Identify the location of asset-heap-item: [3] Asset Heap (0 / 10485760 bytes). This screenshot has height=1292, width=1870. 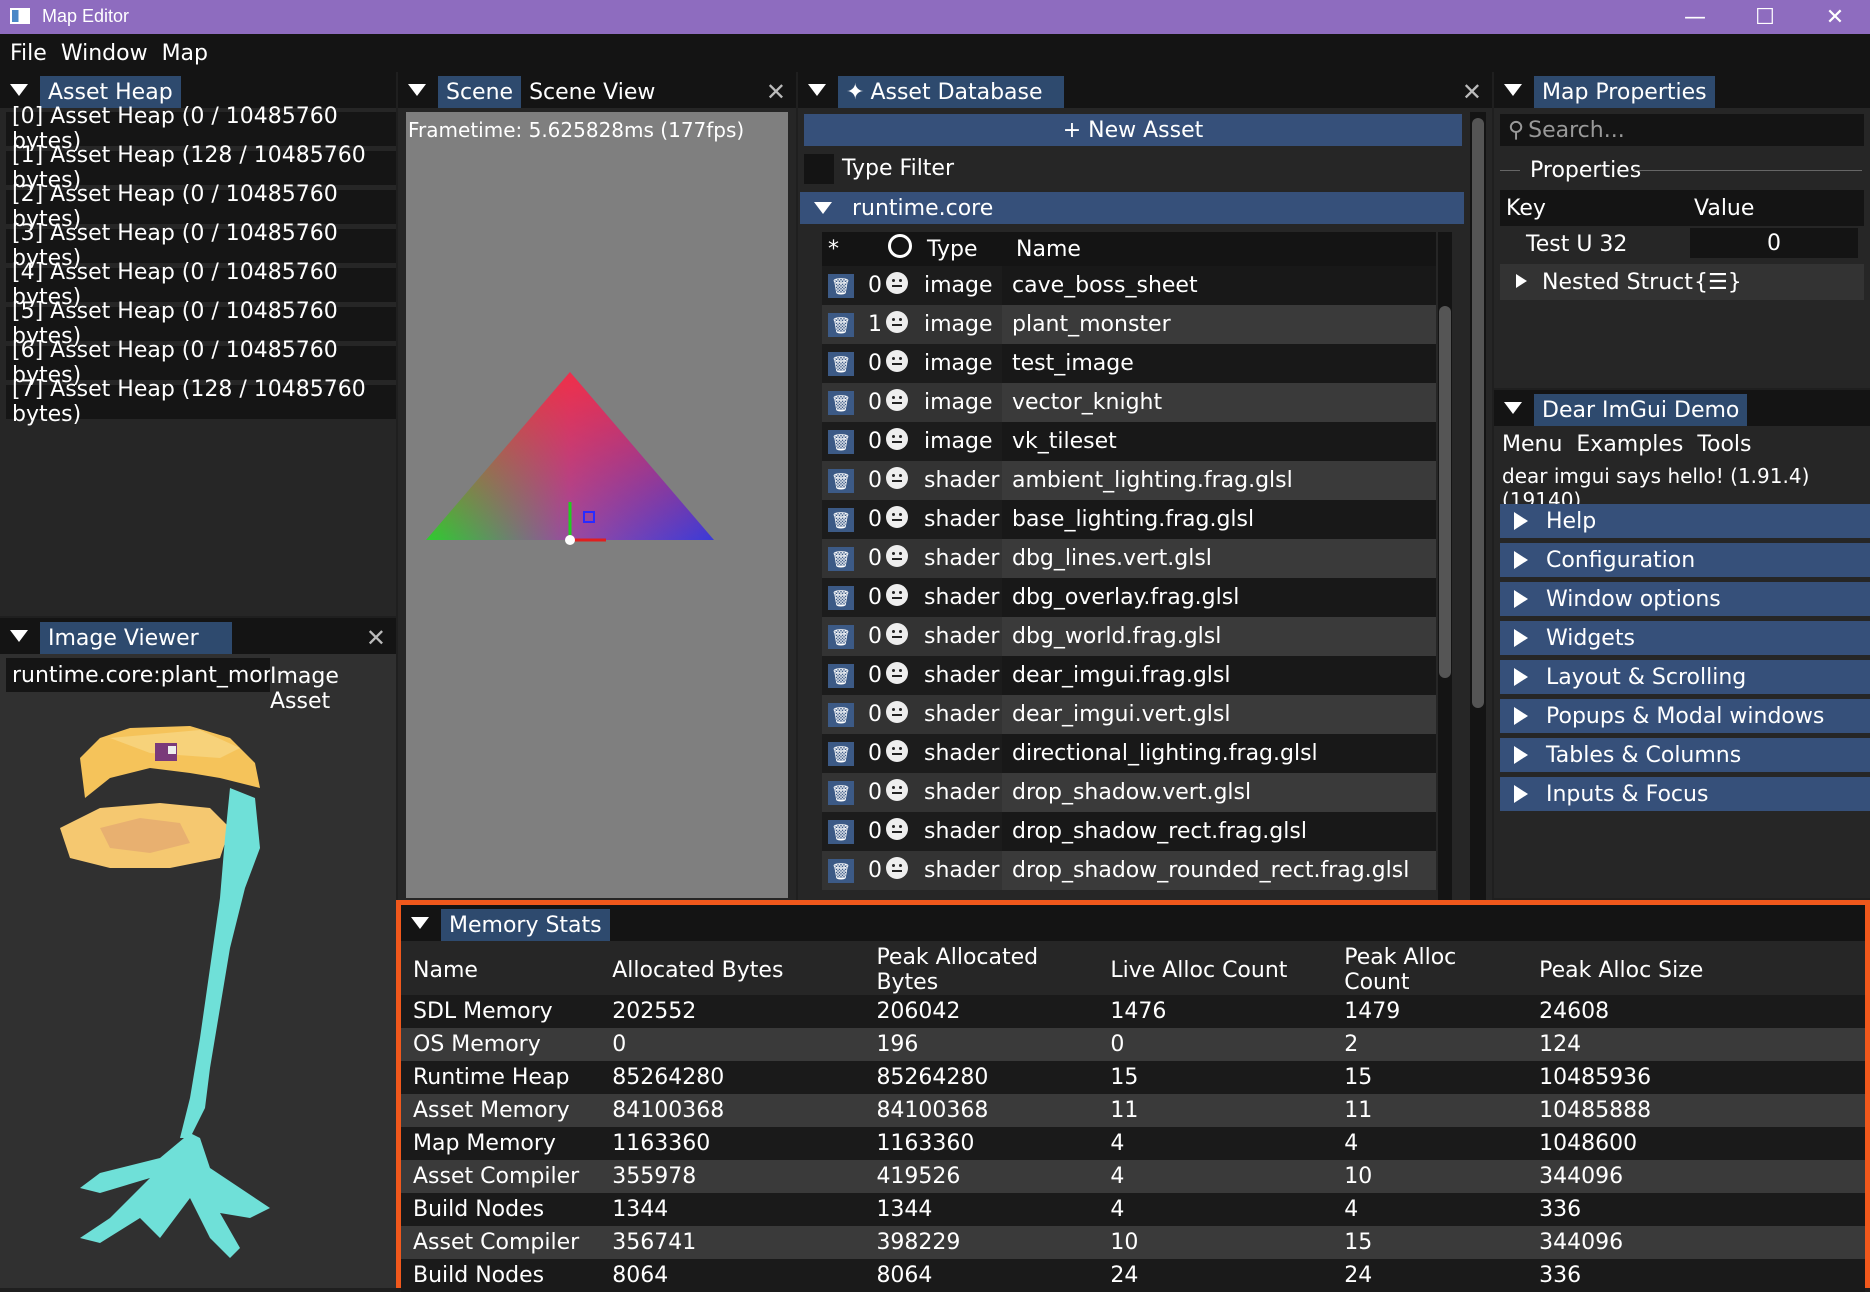
(201, 246).